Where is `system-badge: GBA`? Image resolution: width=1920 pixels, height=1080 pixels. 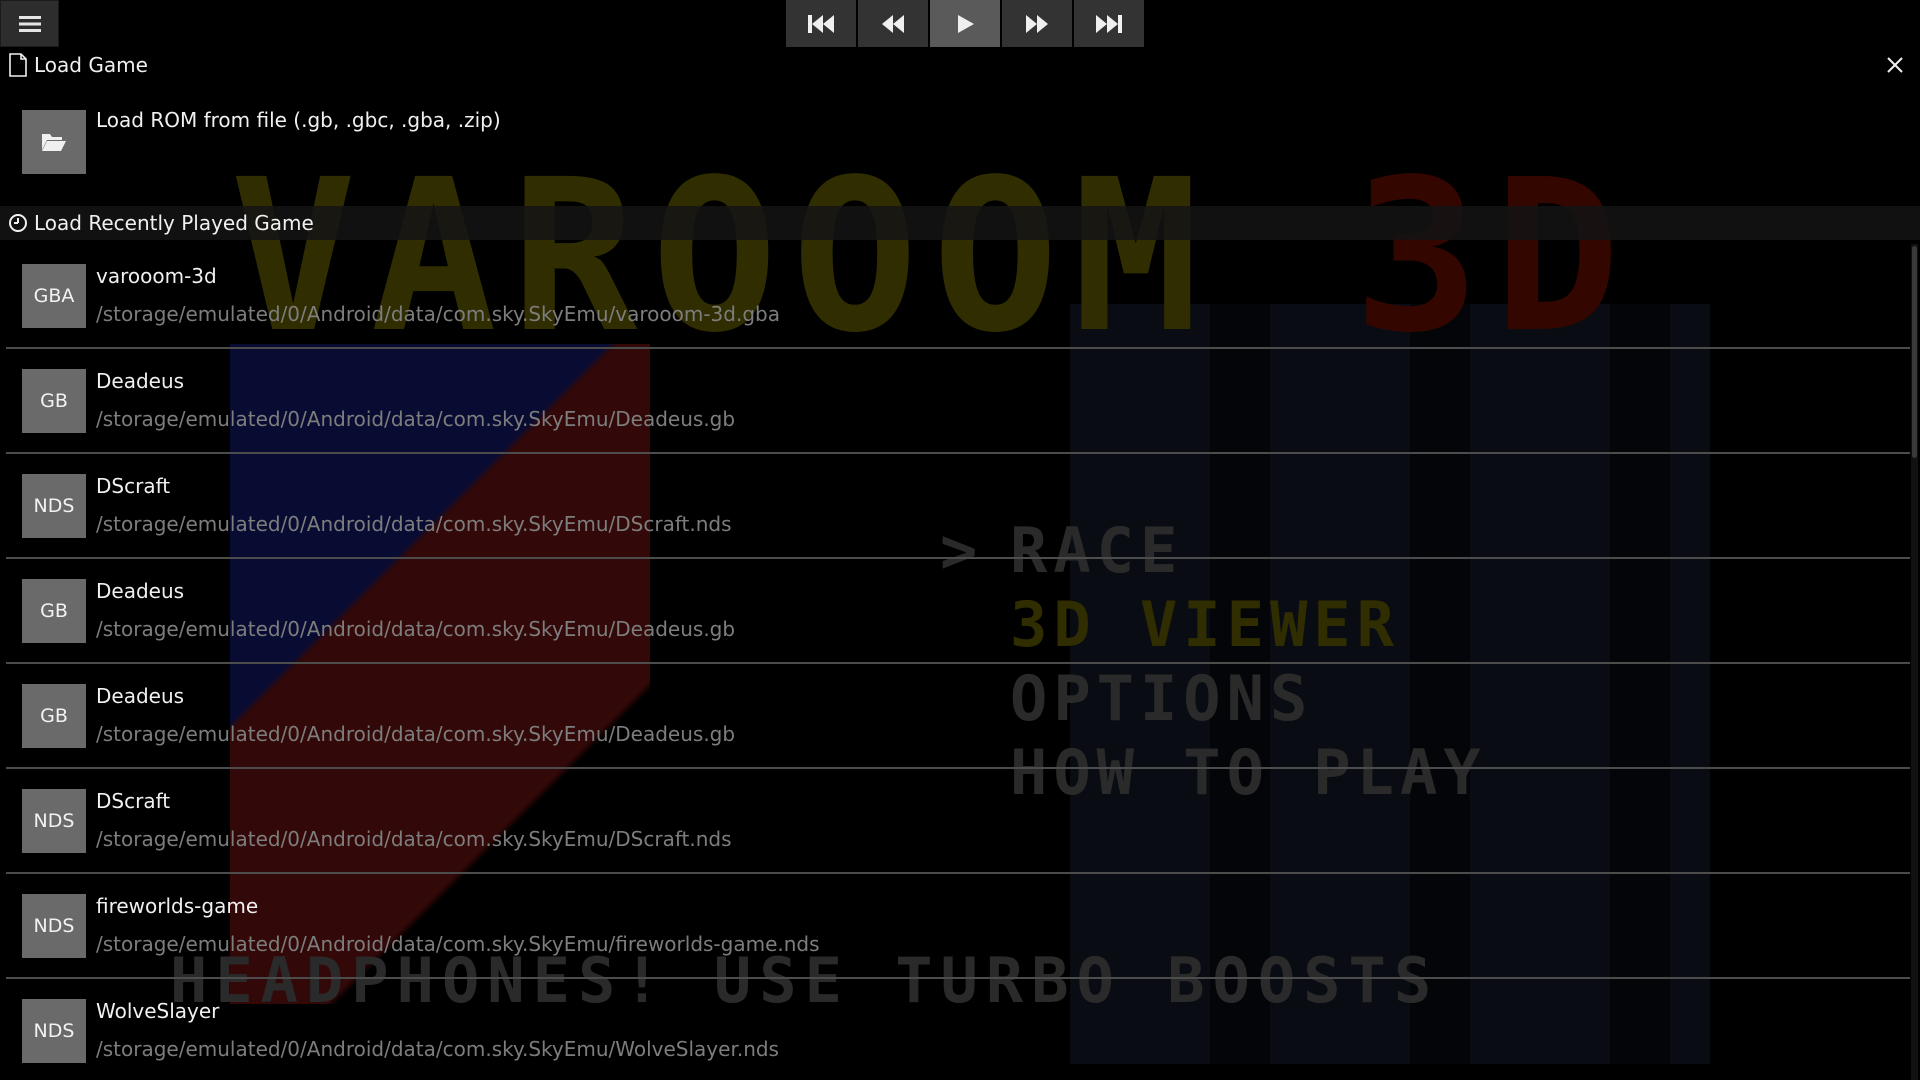
system-badge: GBA is located at coordinates (54, 296).